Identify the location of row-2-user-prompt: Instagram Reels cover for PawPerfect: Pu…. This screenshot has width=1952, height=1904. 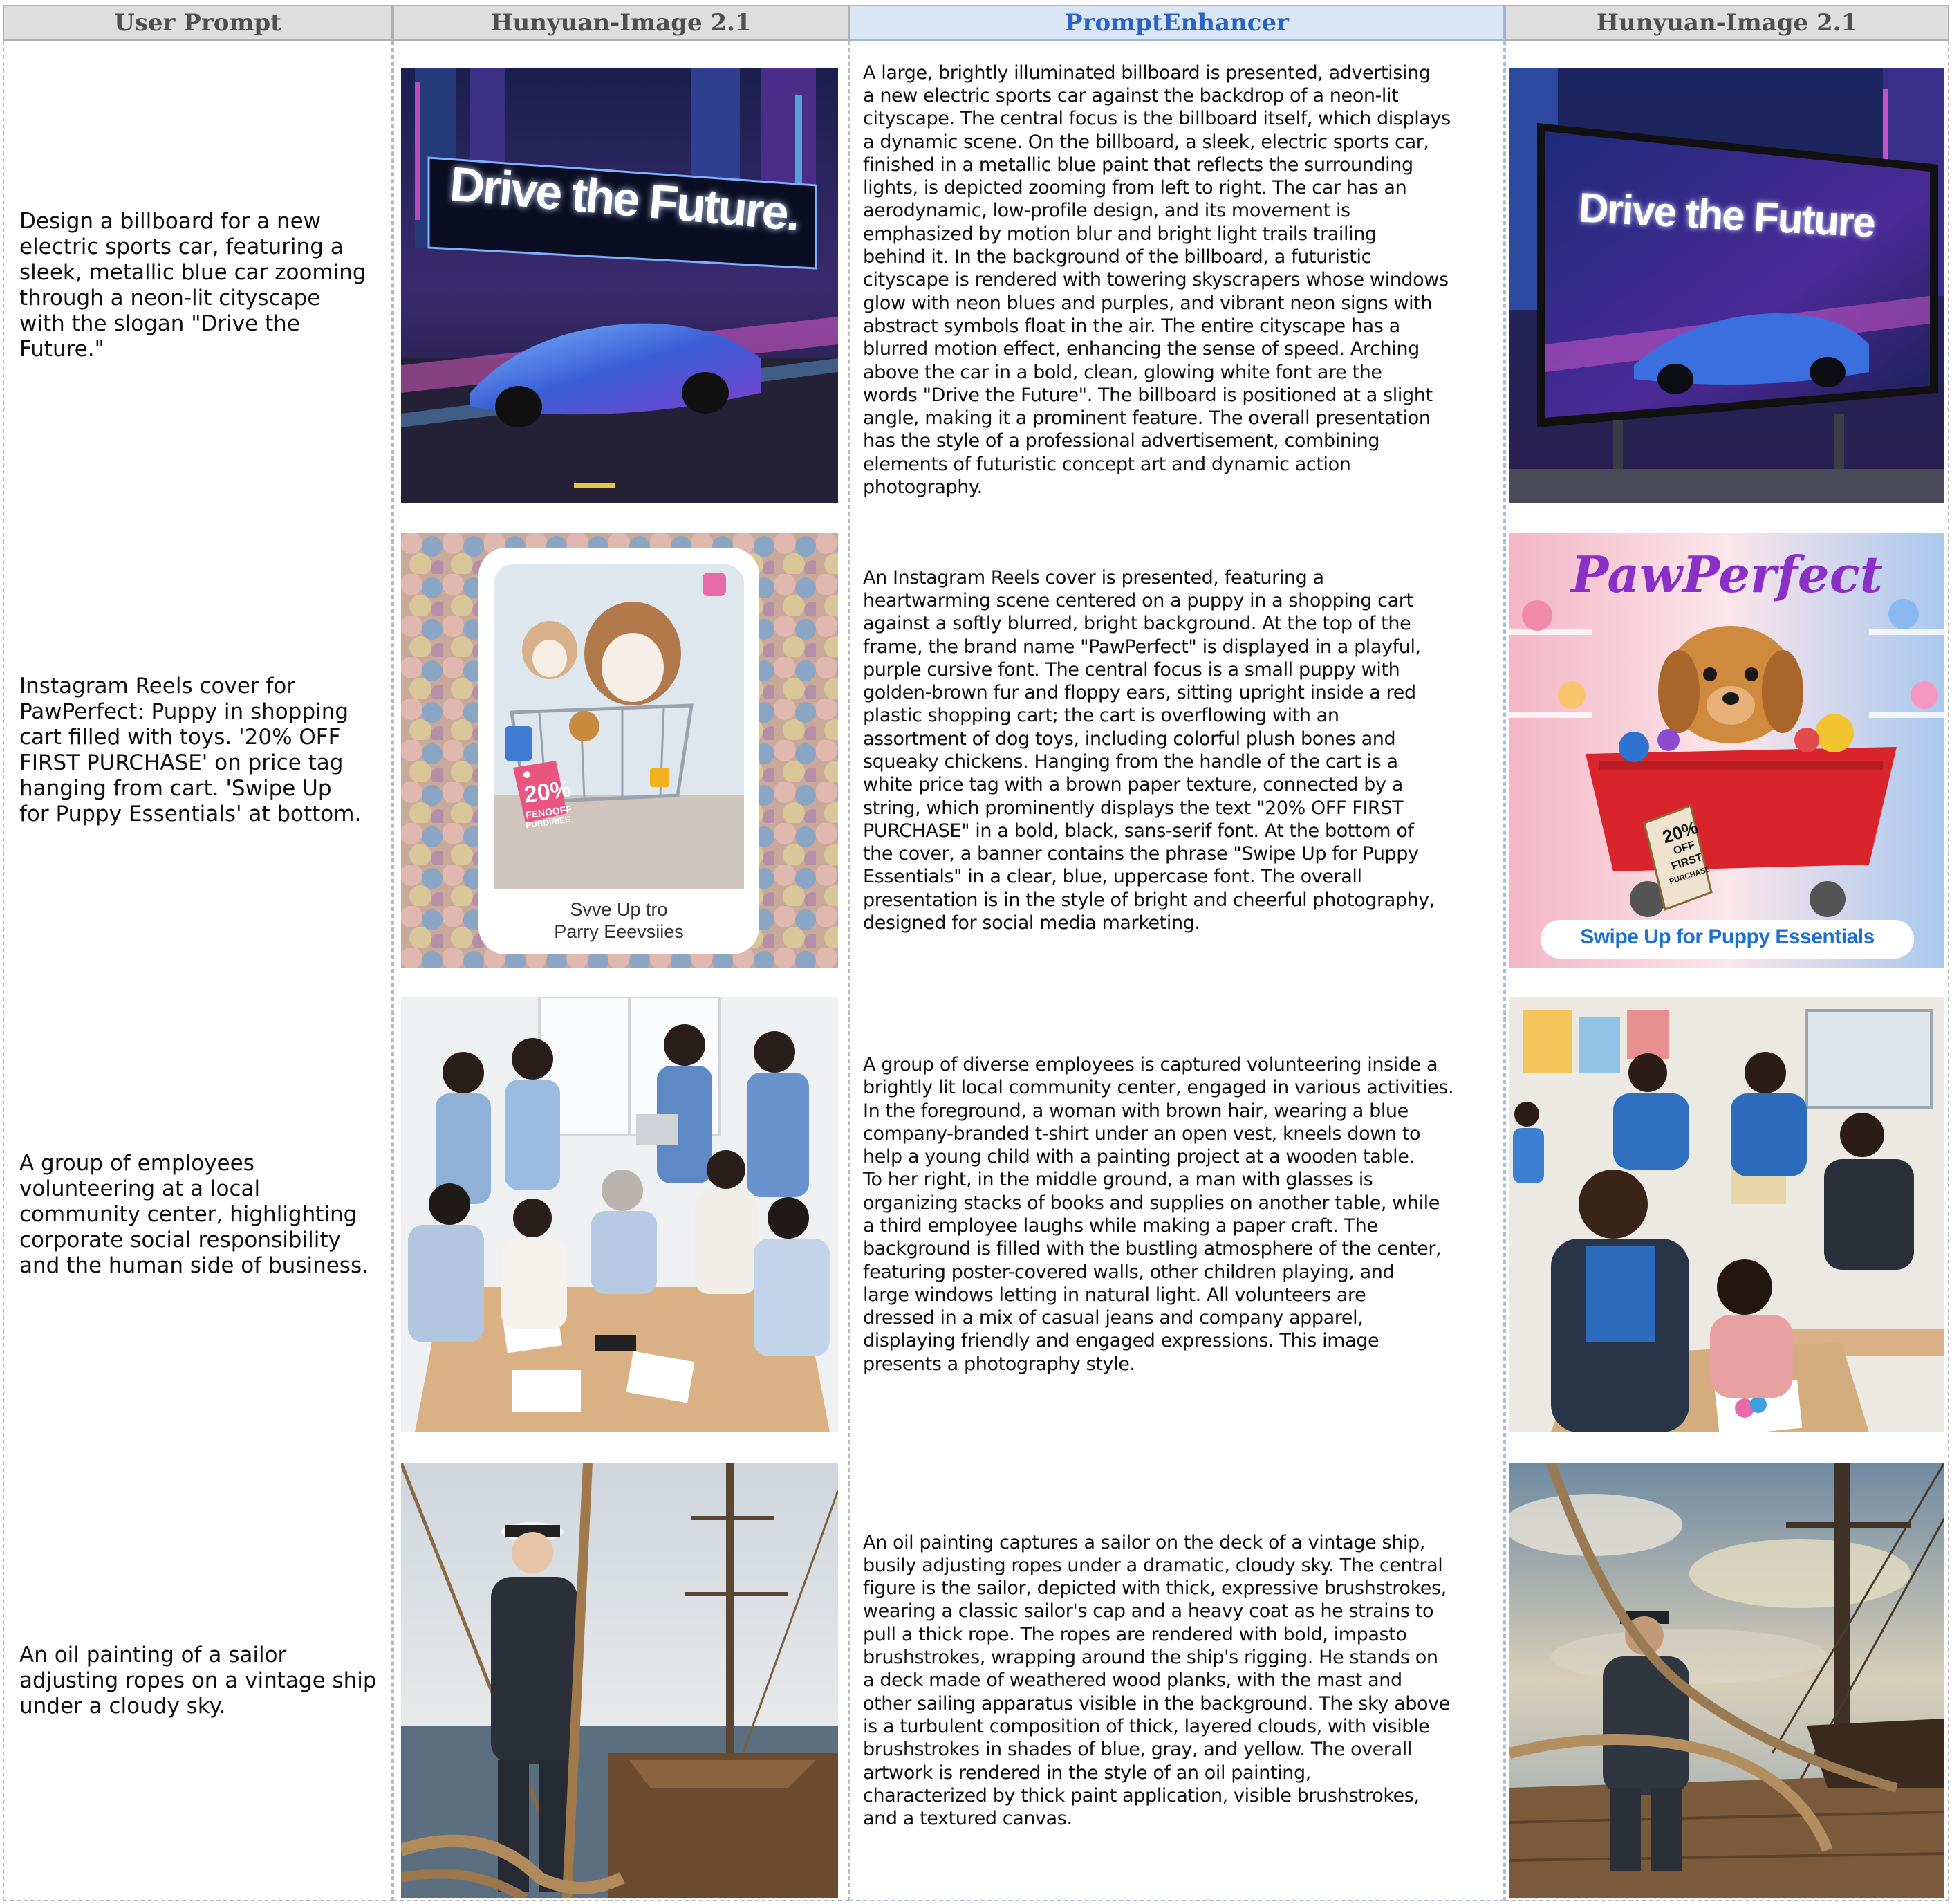
(190, 750).